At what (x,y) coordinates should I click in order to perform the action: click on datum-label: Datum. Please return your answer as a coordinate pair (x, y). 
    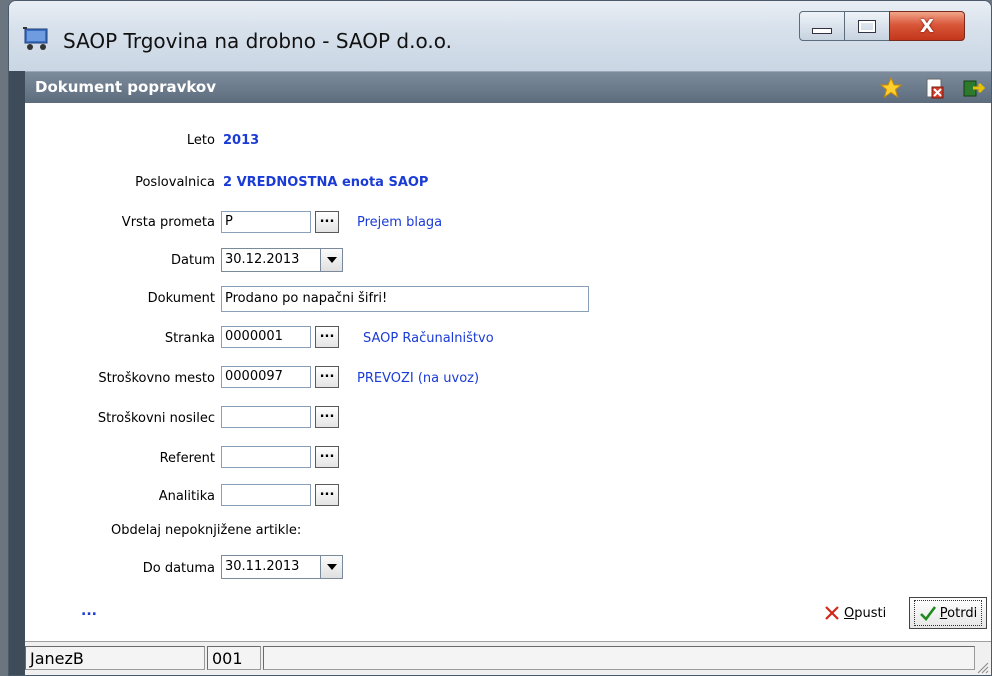
    Looking at the image, I should click on (193, 260).